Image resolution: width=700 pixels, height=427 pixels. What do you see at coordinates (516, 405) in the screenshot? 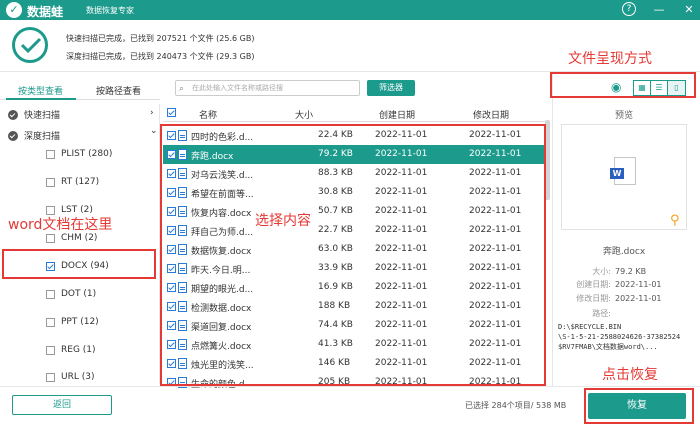
I see `selection-info: 已选择 284个项目/ 538 MB` at bounding box center [516, 405].